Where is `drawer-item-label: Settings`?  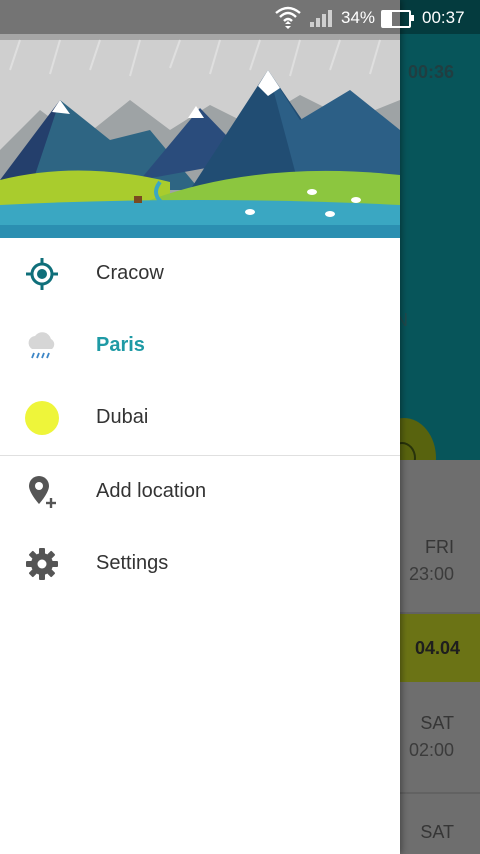 drawer-item-label: Settings is located at coordinates (132, 563).